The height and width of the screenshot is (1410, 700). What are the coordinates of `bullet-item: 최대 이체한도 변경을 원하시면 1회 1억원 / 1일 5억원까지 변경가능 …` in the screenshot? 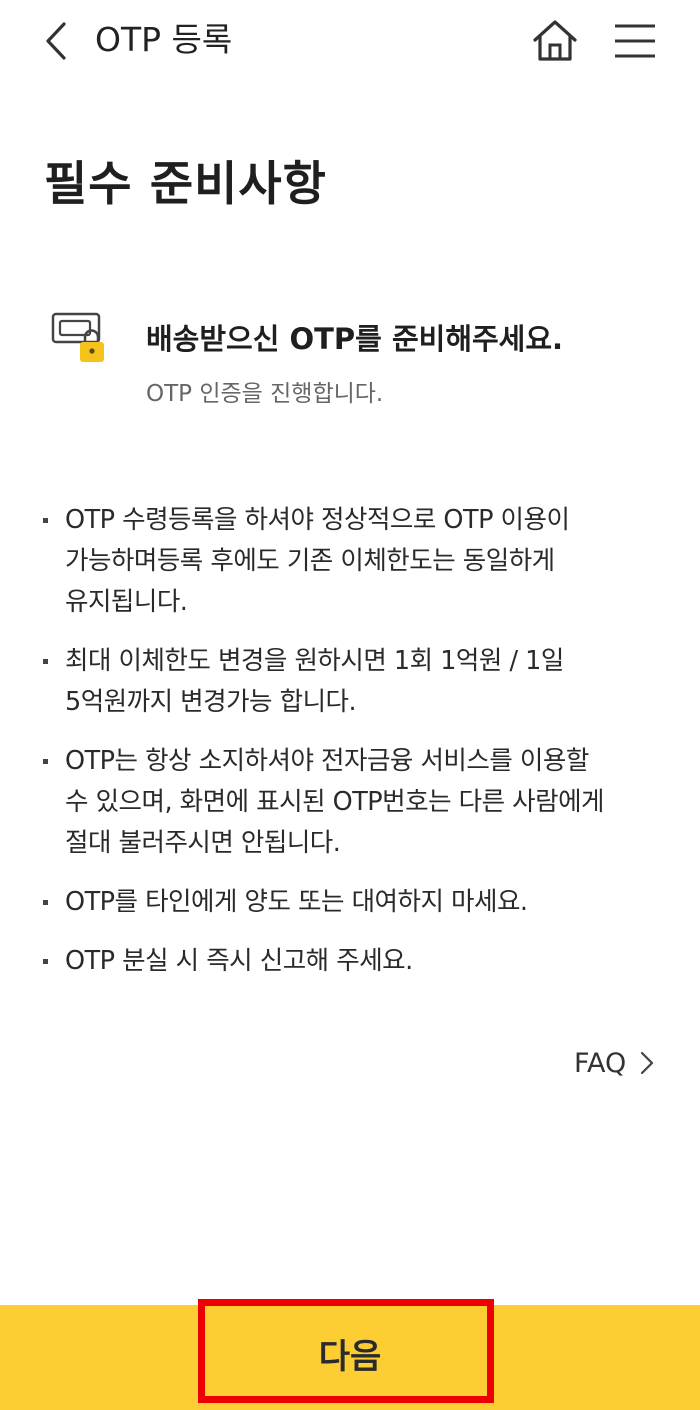 It's located at (355, 682).